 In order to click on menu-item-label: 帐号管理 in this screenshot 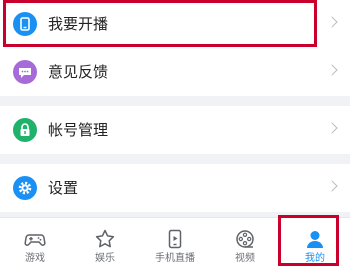, I will do `click(78, 130)`.